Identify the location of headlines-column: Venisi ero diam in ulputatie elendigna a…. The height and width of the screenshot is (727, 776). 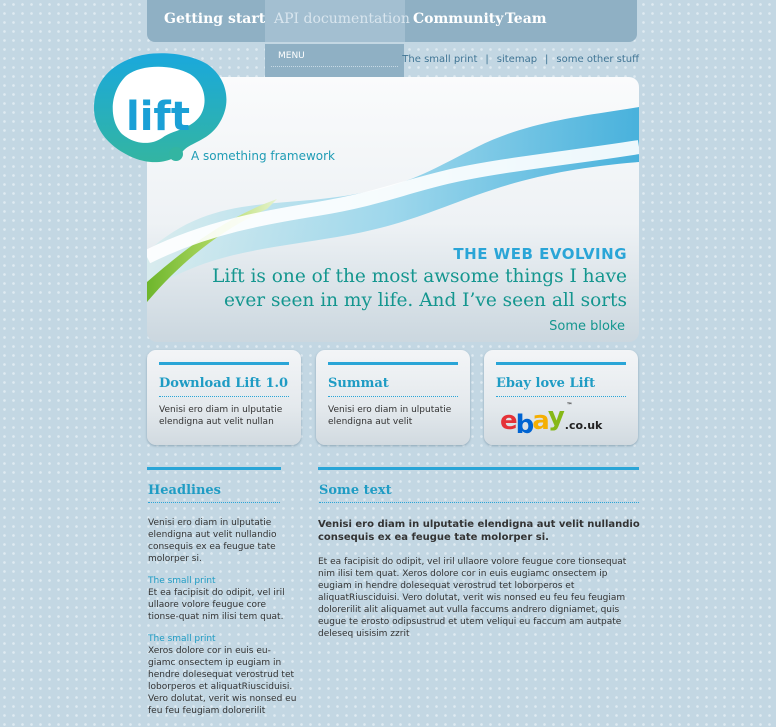
(223, 622).